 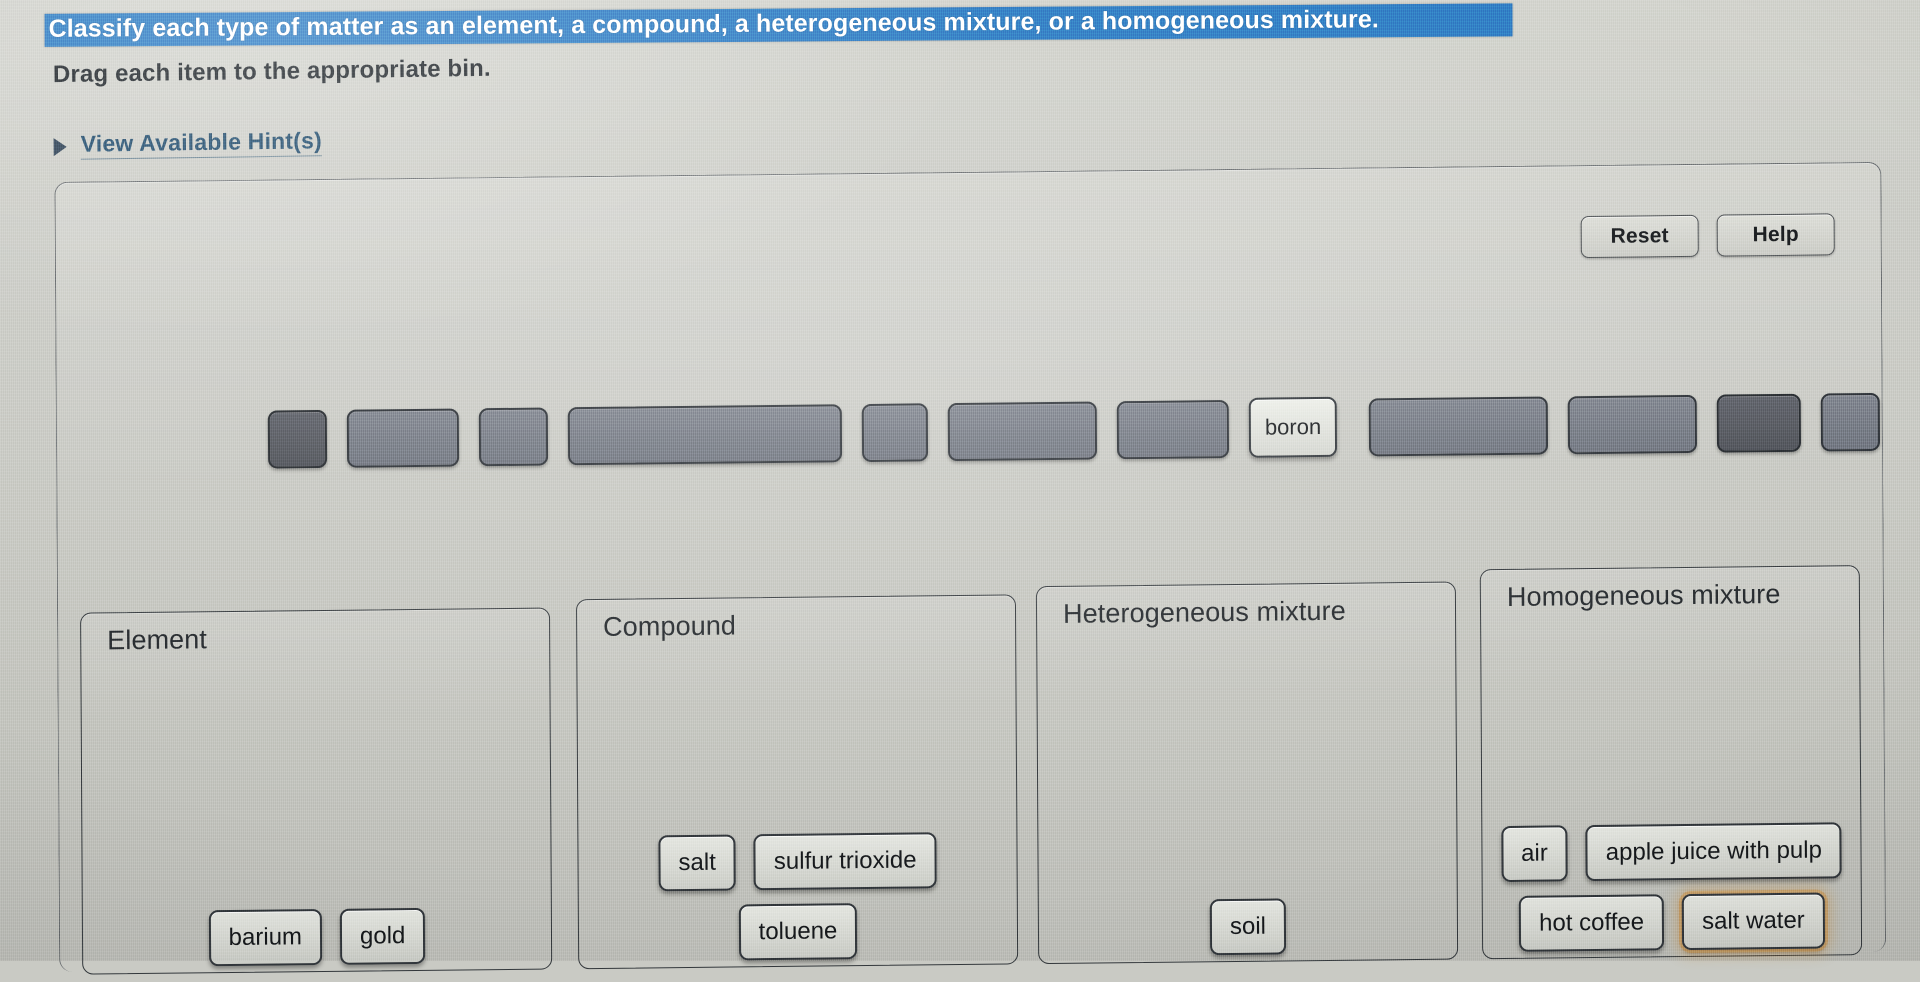 I want to click on item-tray: boron, so click(x=969, y=442).